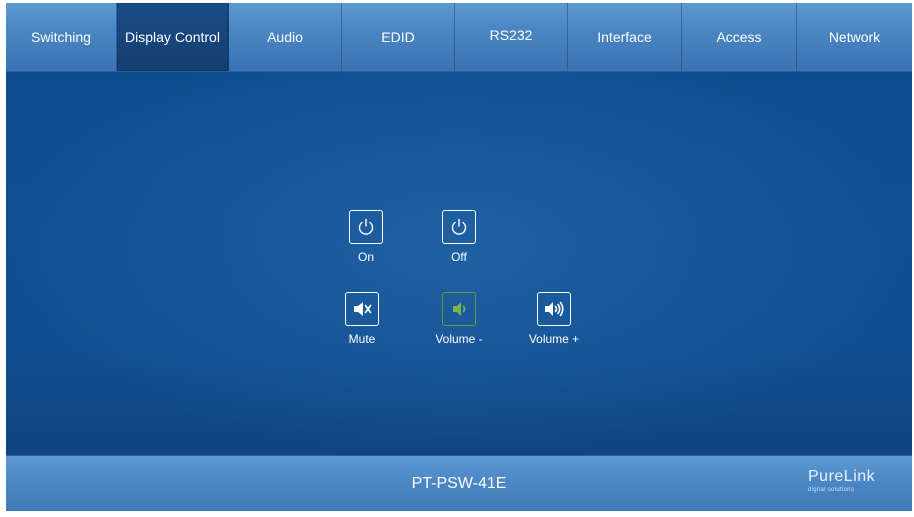 This screenshot has height=517, width=914. What do you see at coordinates (854, 37) in the screenshot?
I see `tab-network: Network` at bounding box center [854, 37].